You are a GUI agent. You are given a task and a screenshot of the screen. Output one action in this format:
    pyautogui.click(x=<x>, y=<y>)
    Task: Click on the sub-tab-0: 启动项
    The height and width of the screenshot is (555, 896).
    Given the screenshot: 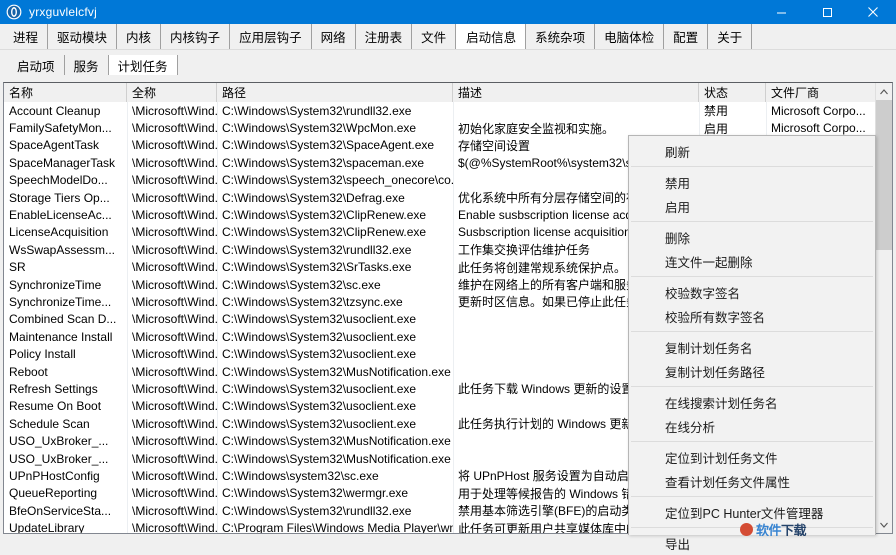 What is the action you would take?
    pyautogui.click(x=36, y=65)
    